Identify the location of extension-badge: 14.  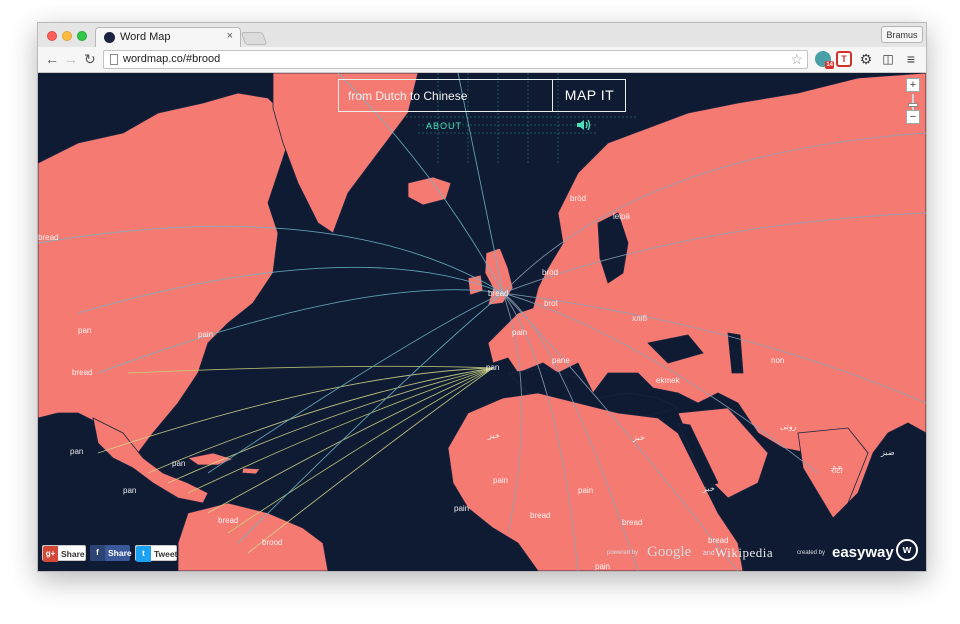
(829, 65).